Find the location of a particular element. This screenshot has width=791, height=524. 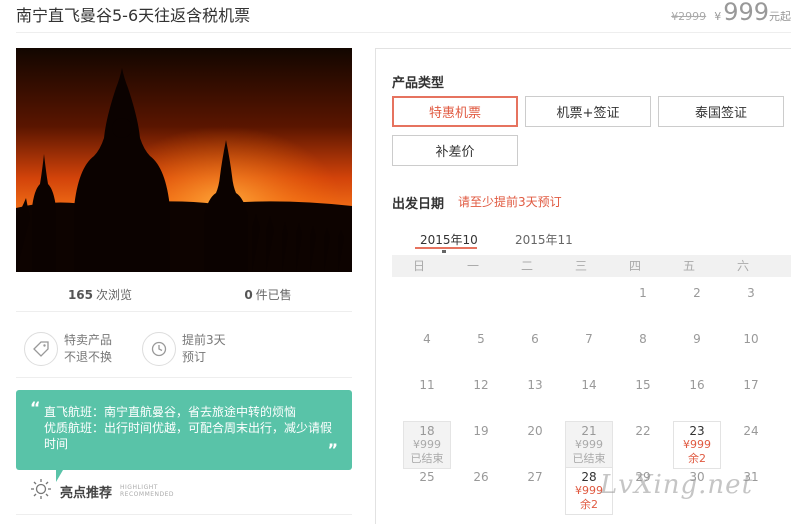

note-line: 优质航班：出行时间优越，可配合周末出行，减少请假时间 is located at coordinates (188, 436).